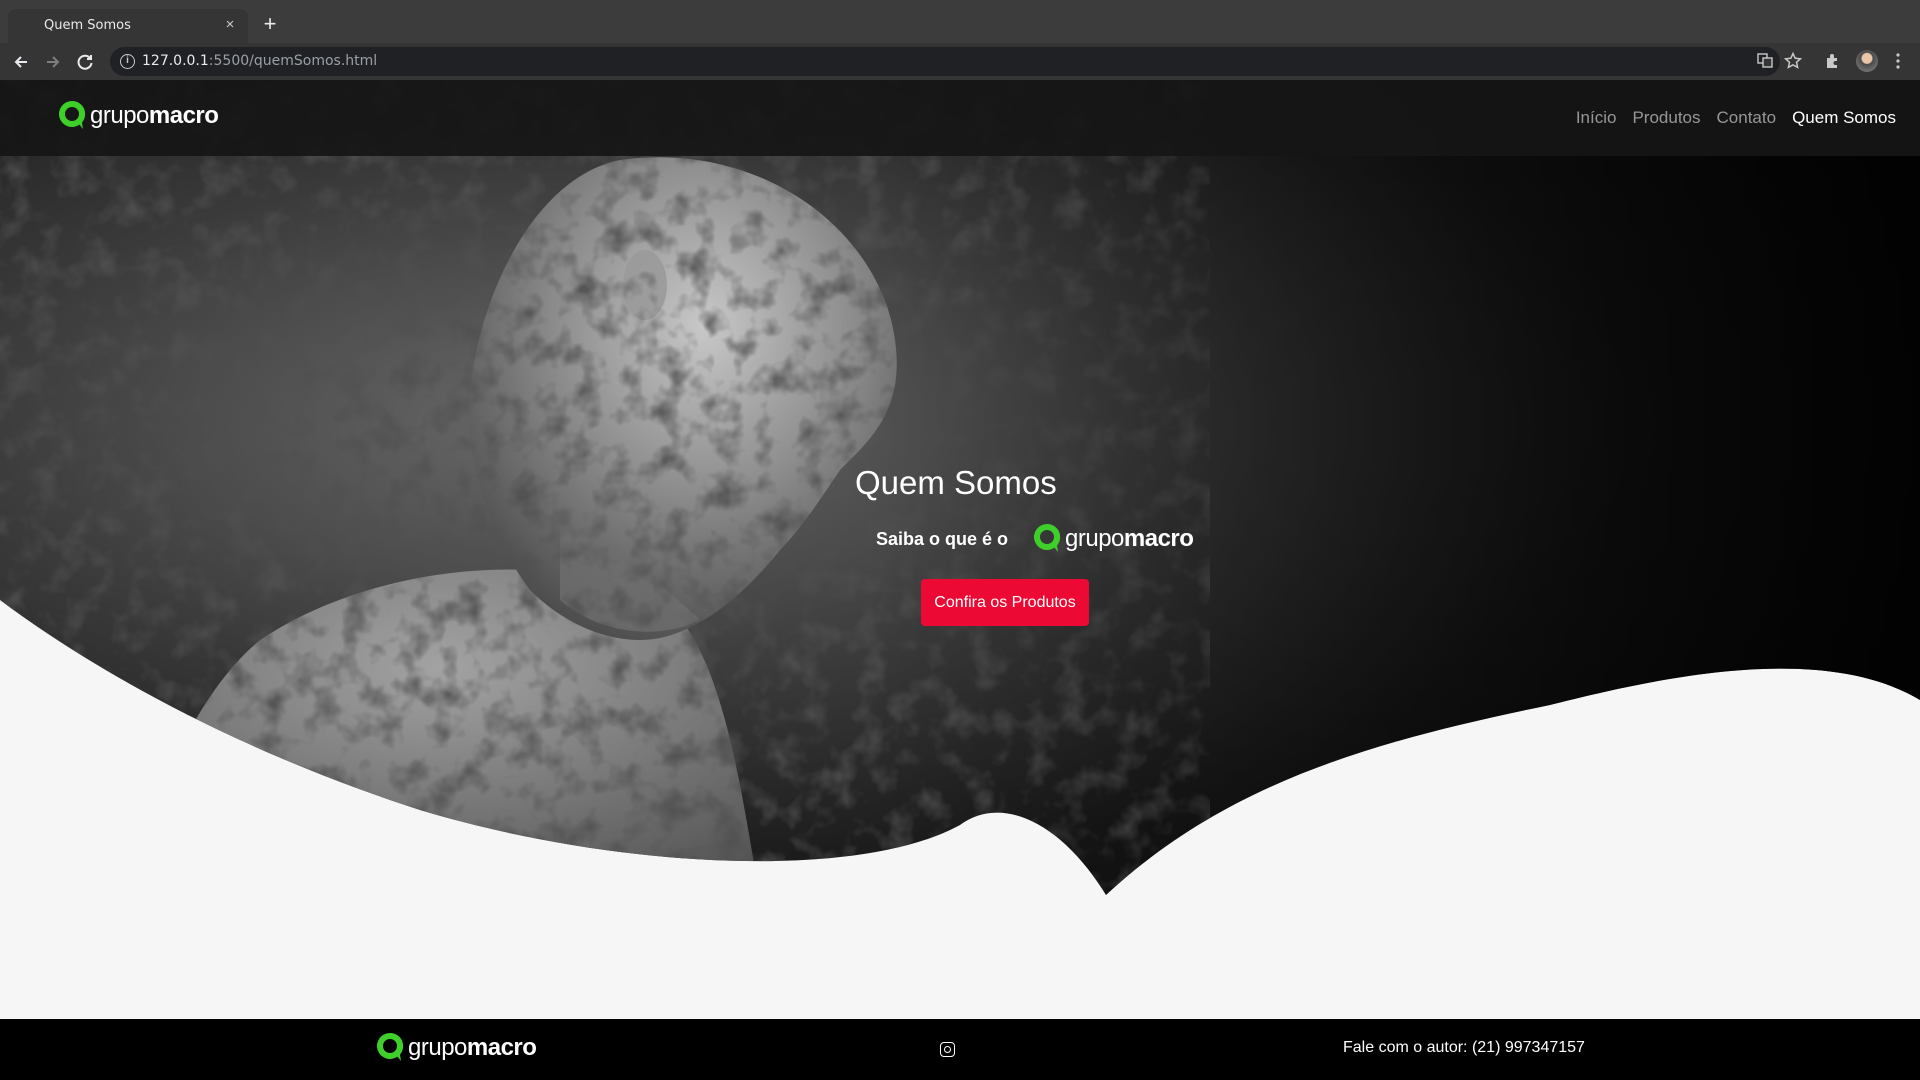  What do you see at coordinates (501, 1047) in the screenshot?
I see `footer-logo-bold: macro` at bounding box center [501, 1047].